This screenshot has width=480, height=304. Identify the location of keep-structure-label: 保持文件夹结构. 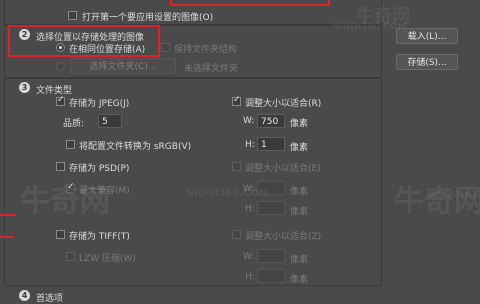
(206, 50).